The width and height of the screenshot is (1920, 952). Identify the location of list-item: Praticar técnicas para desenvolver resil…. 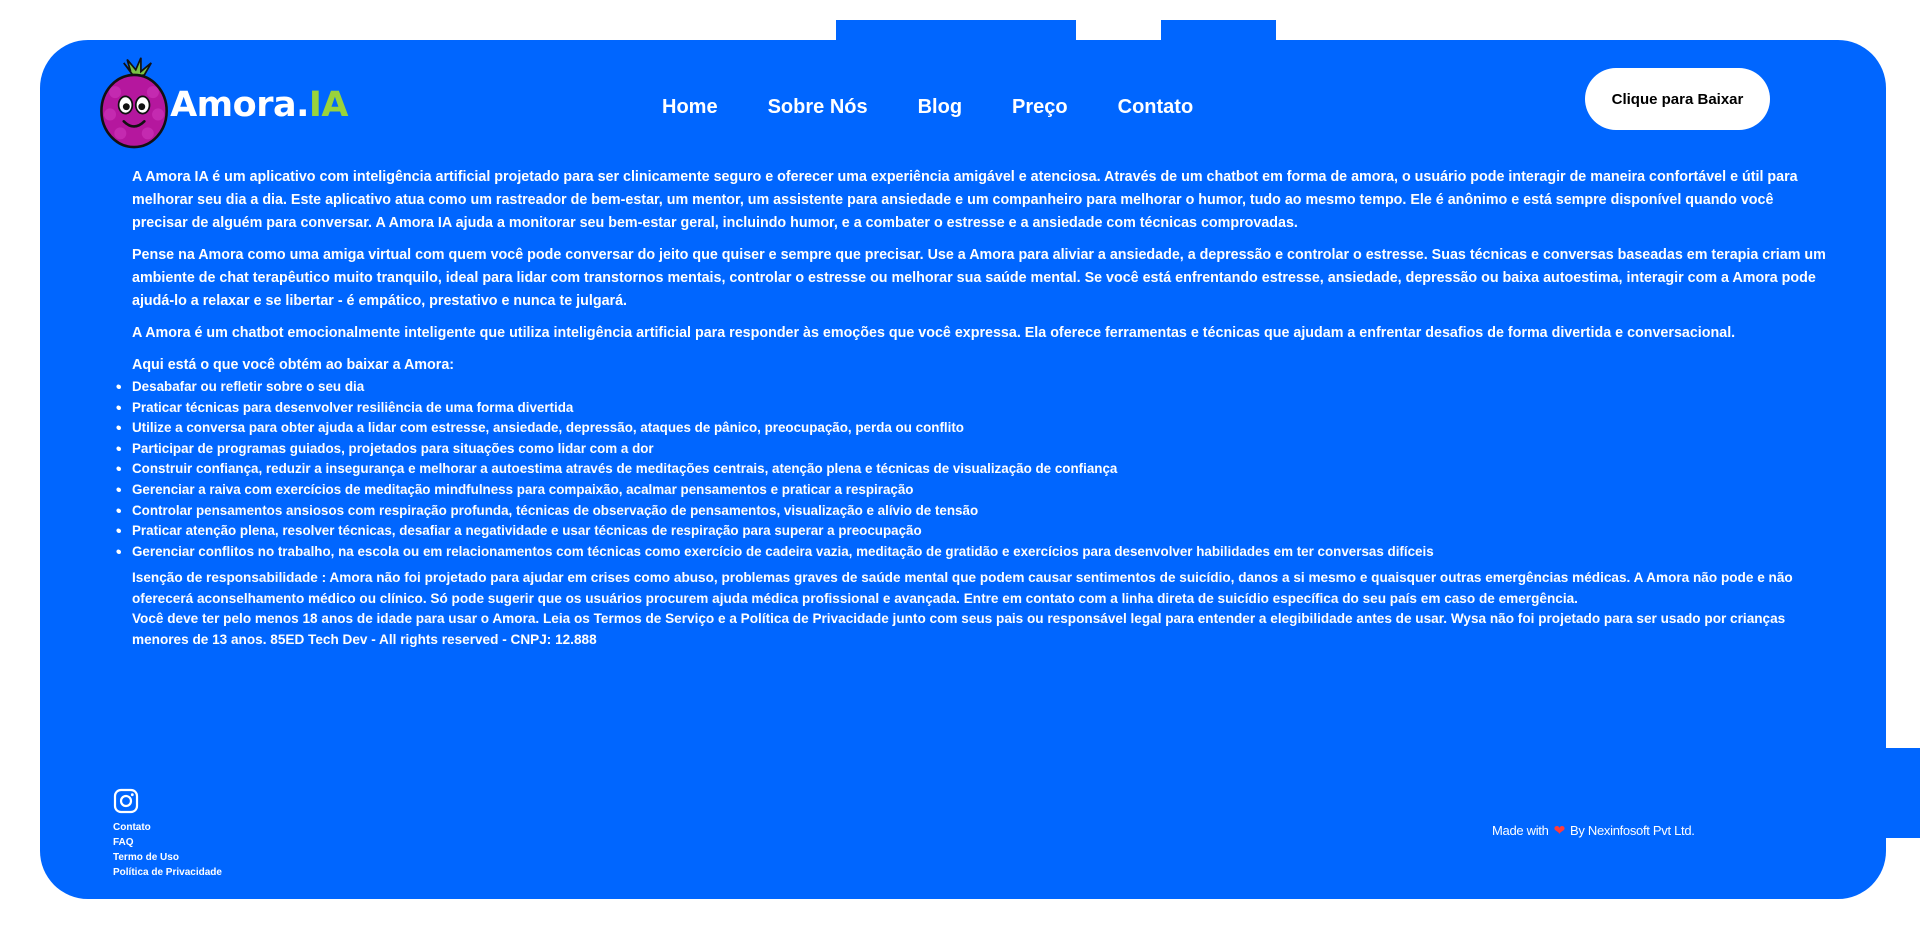
(974, 408).